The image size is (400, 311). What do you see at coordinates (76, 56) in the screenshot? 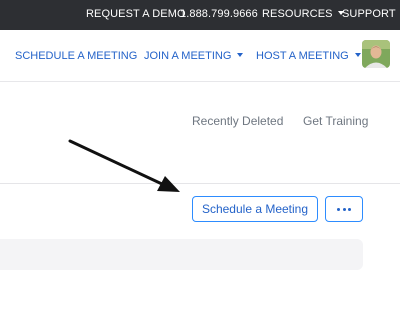
I see `nav-schedule-meeting: SCHEDULE A MEETING` at bounding box center [76, 56].